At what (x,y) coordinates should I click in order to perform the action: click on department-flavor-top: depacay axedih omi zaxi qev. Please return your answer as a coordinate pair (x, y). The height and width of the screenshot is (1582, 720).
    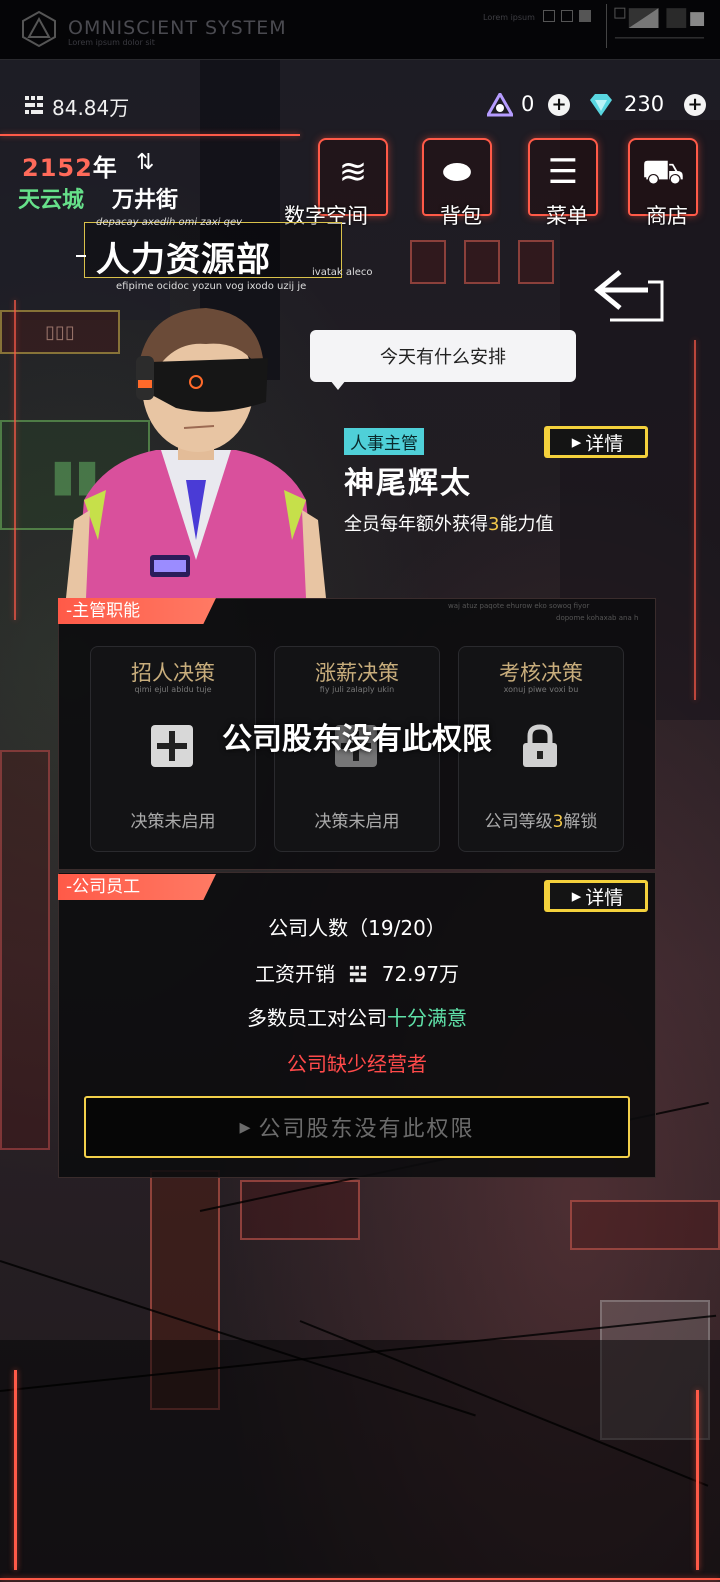
    Looking at the image, I should click on (169, 222).